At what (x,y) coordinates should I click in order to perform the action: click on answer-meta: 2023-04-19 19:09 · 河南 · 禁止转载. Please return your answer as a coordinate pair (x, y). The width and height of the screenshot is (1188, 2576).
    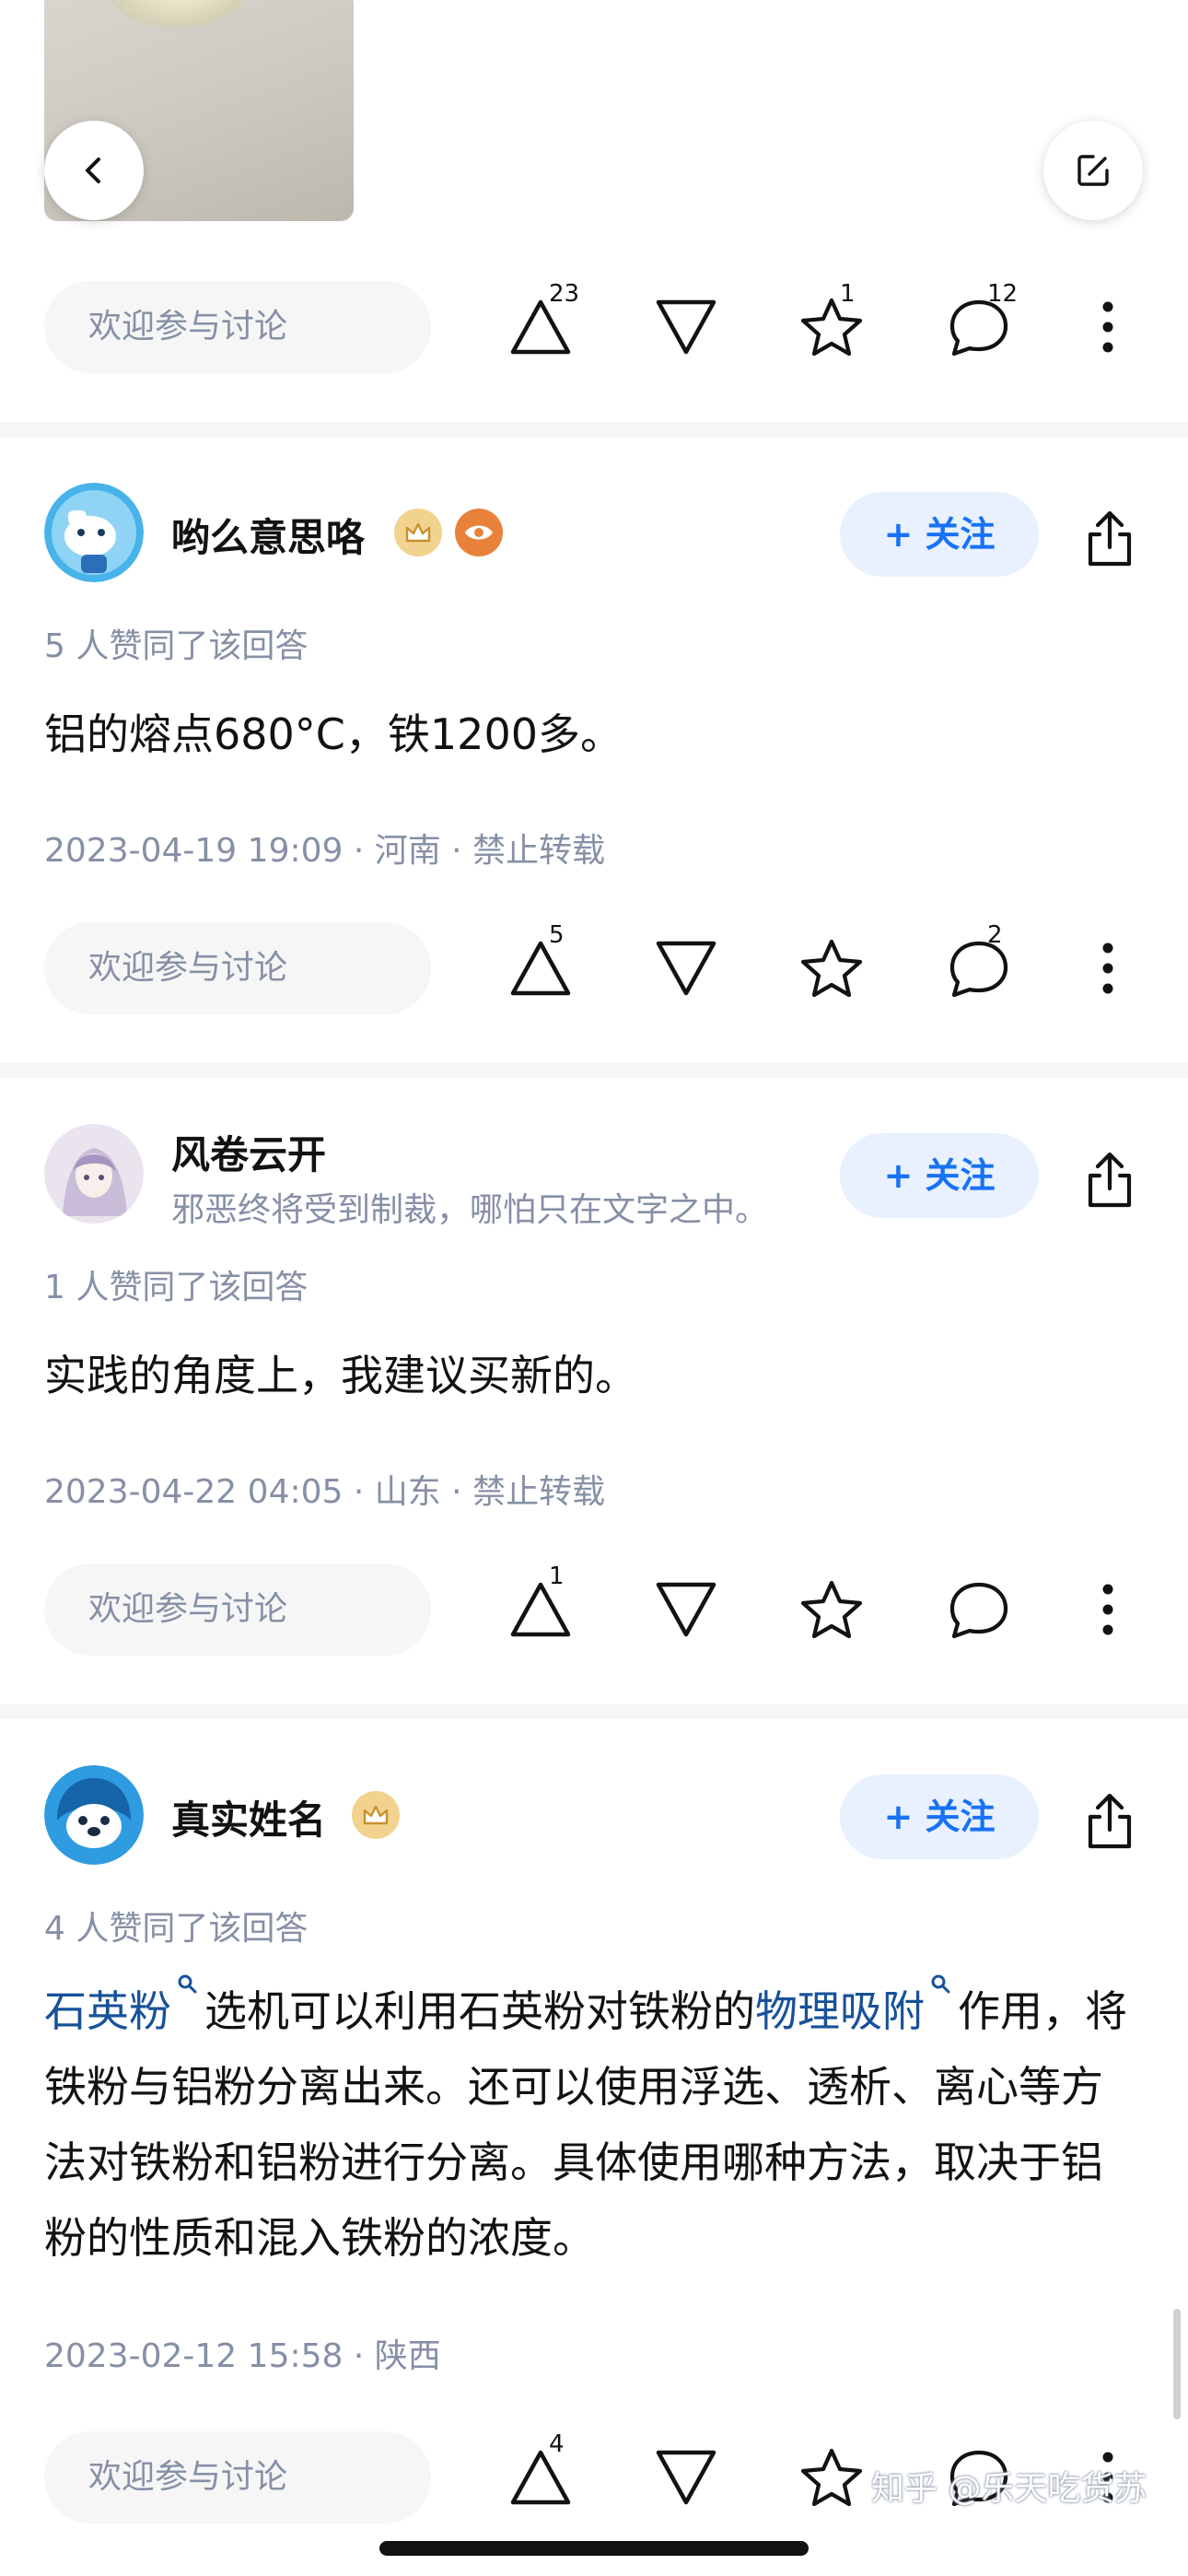
    Looking at the image, I should click on (325, 851).